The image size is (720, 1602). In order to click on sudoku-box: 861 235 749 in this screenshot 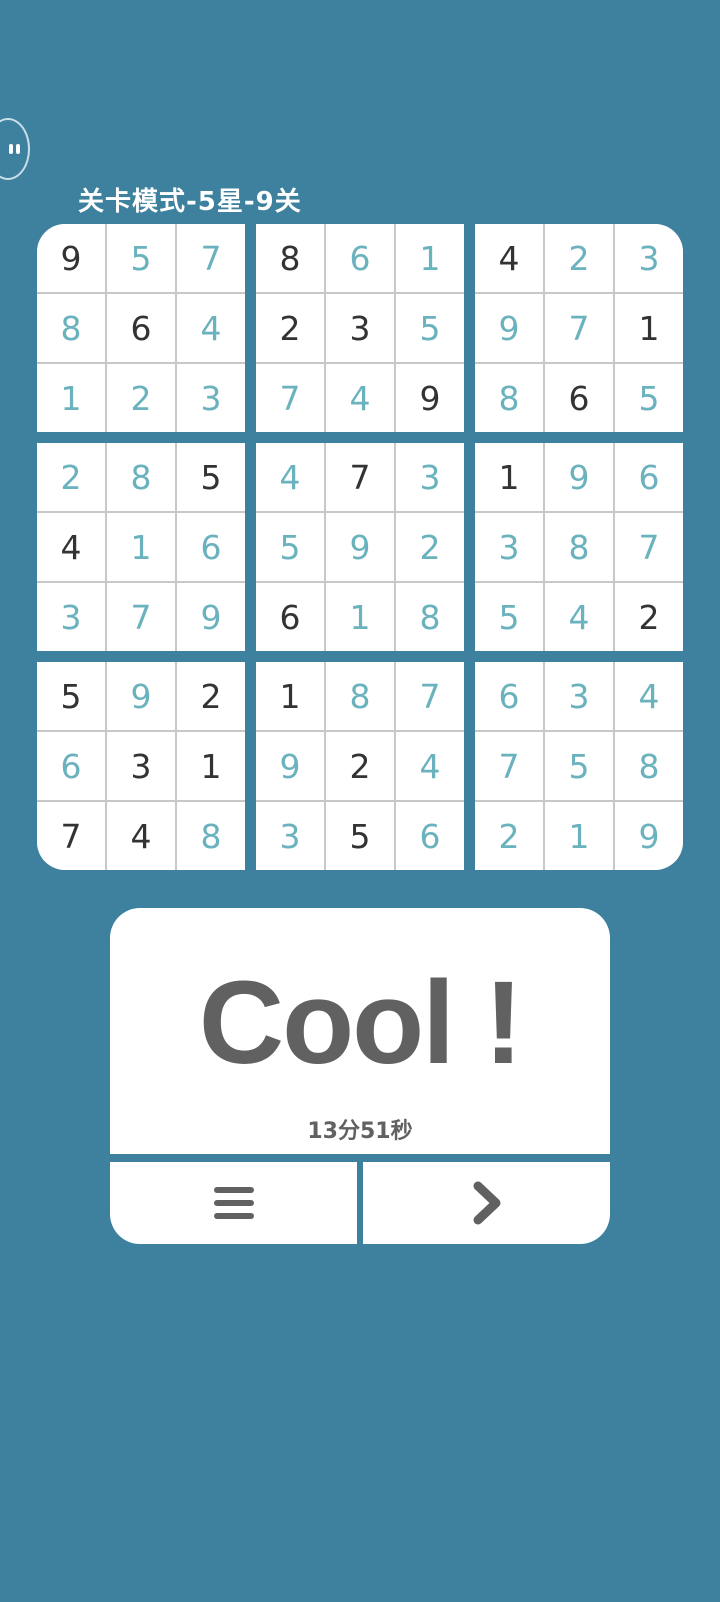, I will do `click(360, 328)`.